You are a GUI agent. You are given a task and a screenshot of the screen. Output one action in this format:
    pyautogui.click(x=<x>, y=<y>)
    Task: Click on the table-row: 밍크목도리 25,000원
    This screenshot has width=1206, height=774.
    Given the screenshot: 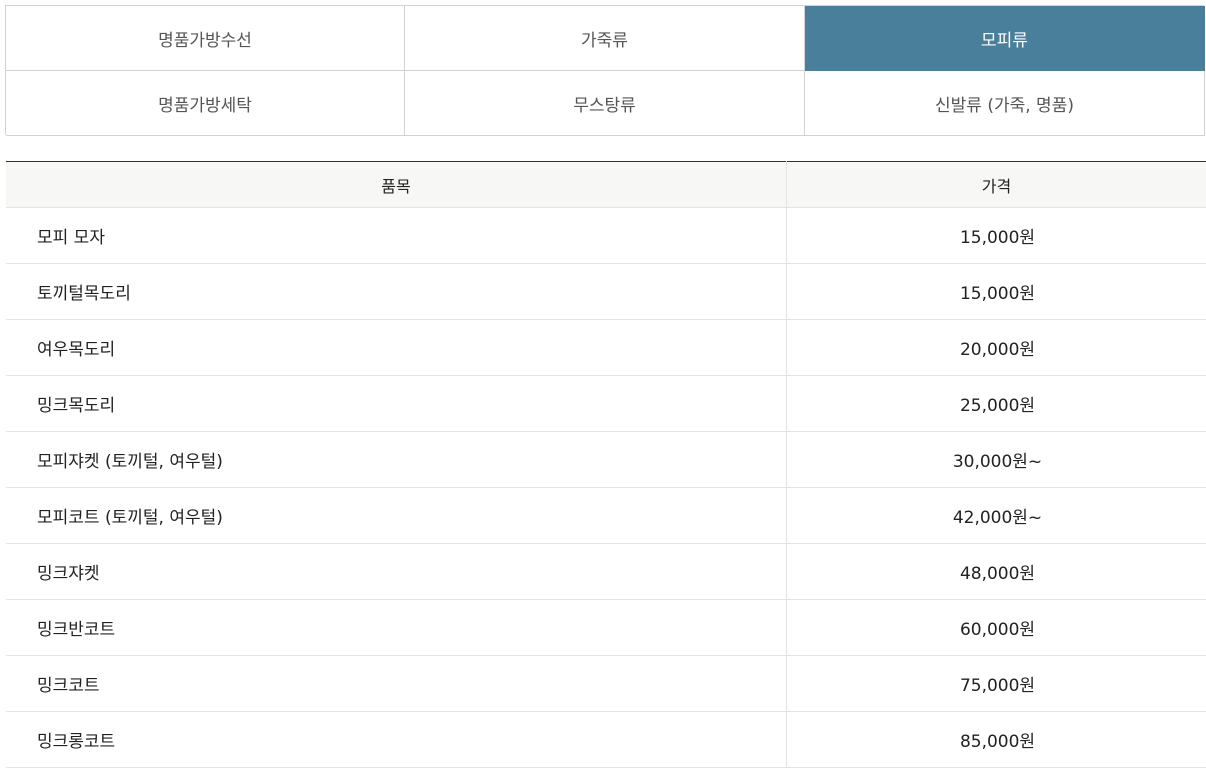 What is the action you would take?
    pyautogui.click(x=606, y=403)
    